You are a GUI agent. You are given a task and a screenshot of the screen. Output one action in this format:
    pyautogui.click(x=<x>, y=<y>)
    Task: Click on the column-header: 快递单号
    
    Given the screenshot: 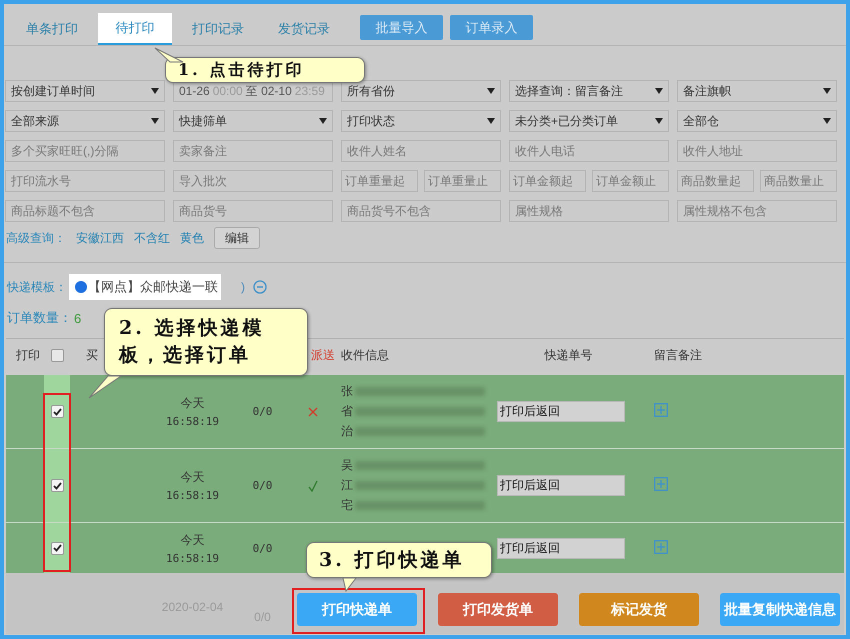 What is the action you would take?
    pyautogui.click(x=568, y=355)
    